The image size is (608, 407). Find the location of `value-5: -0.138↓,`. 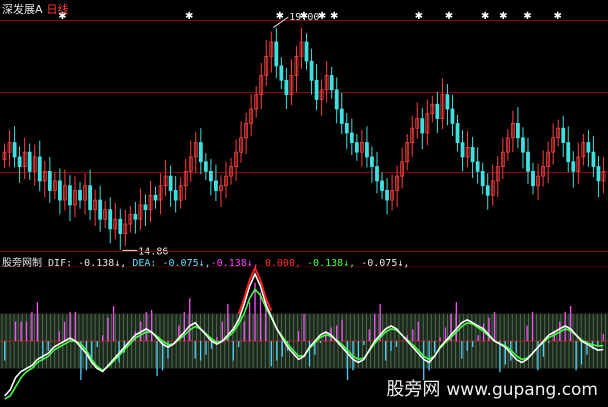

value-5: -0.138↓, is located at coordinates (331, 263).